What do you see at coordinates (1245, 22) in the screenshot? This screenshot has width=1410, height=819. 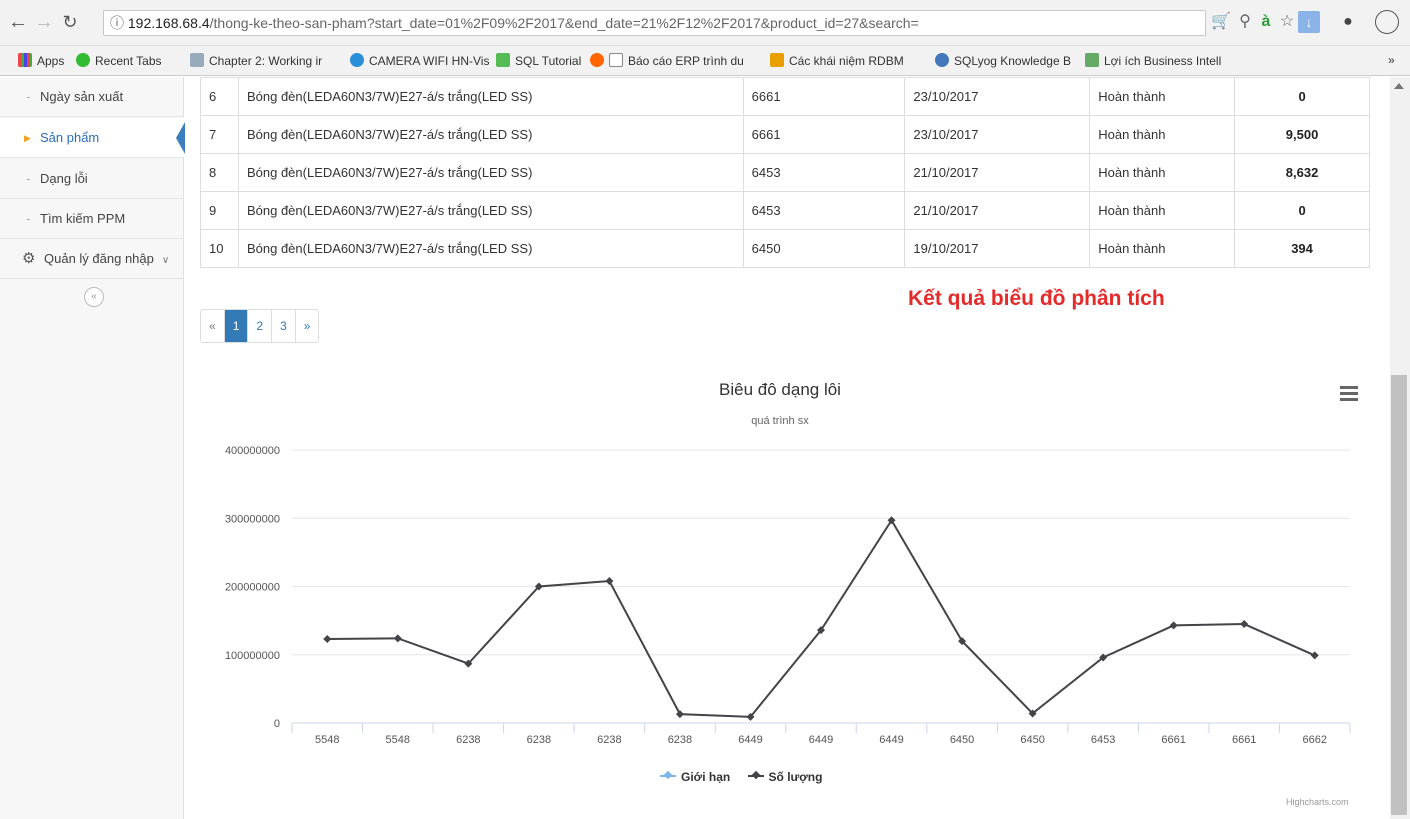 I see `zoom-icon: ⚲` at bounding box center [1245, 22].